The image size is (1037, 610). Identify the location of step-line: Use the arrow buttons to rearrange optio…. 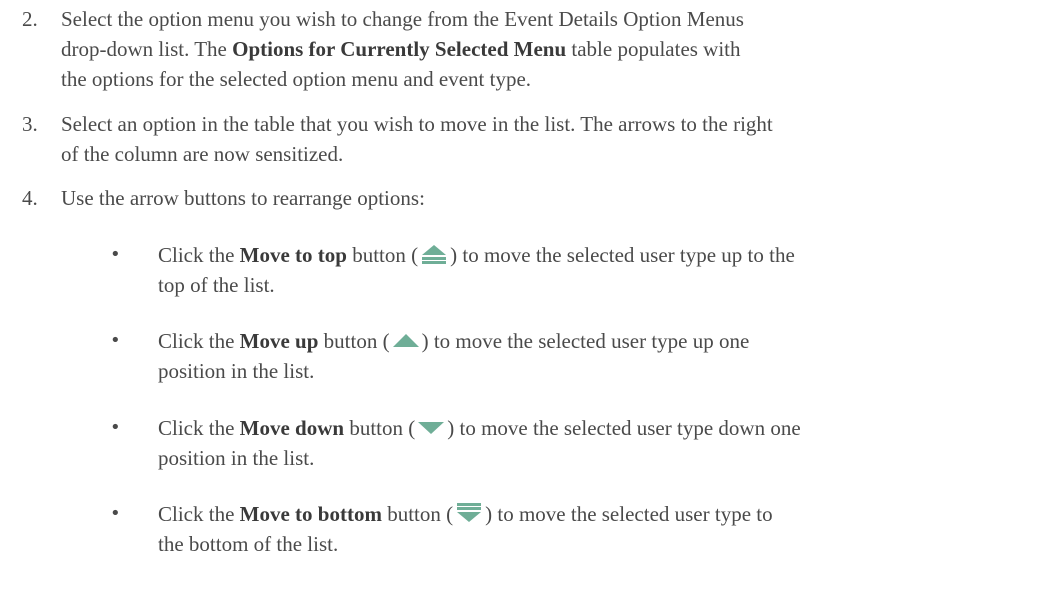
(243, 198).